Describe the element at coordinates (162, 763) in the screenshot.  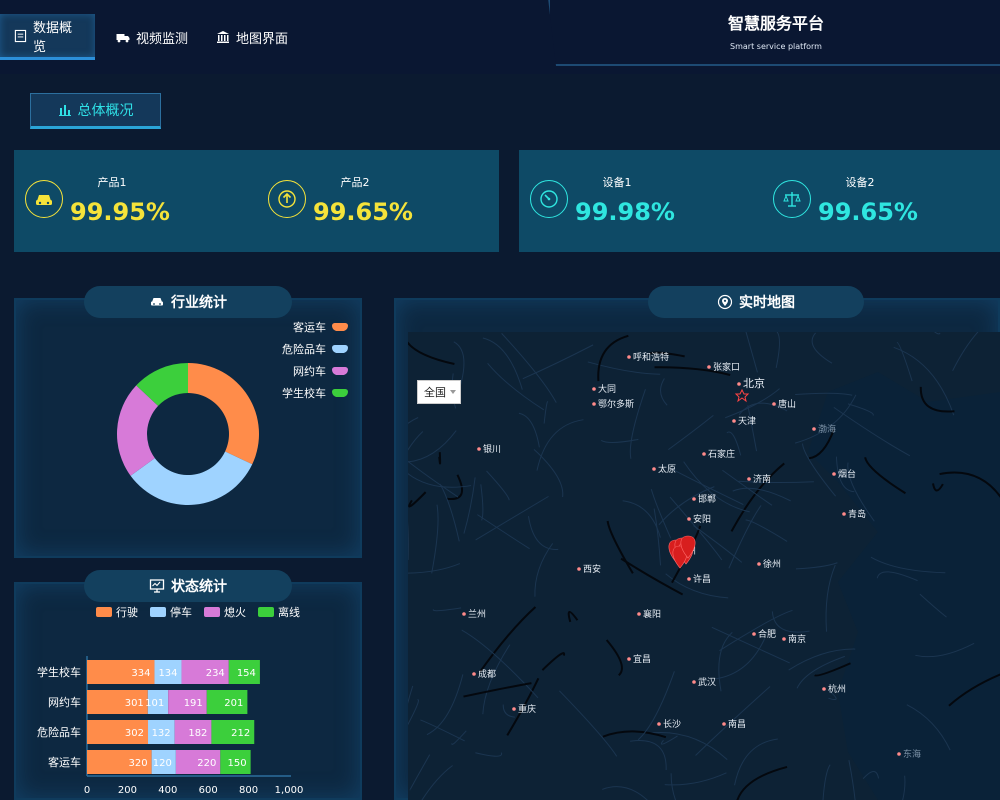
I see `bar-value-label: 120` at that location.